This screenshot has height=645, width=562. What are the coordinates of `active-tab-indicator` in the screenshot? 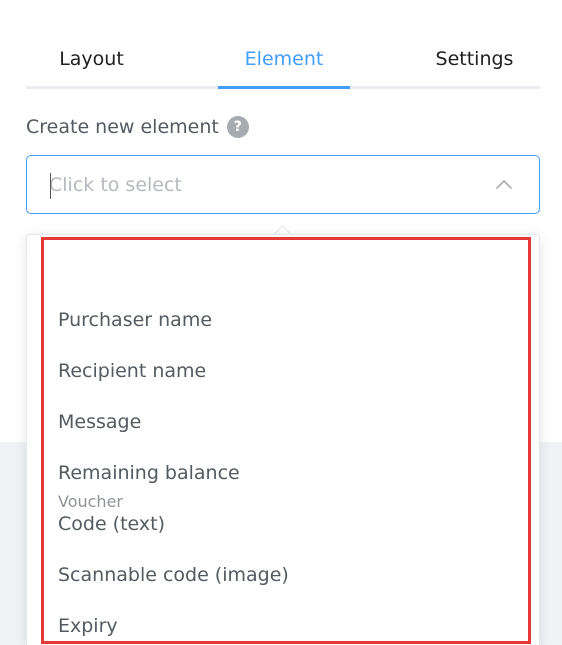 It's located at (284, 87).